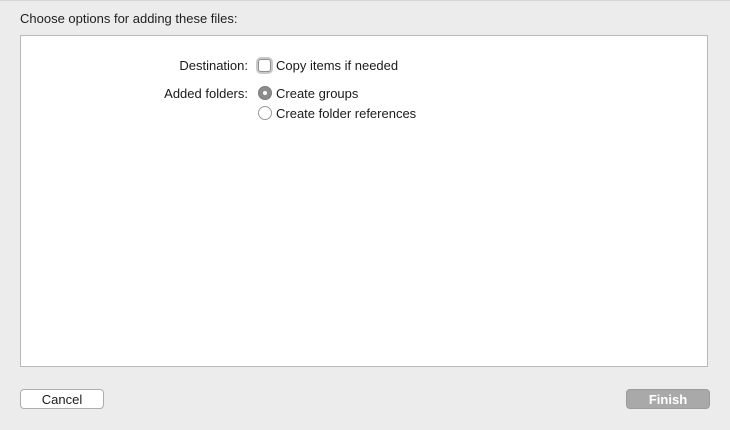 This screenshot has height=430, width=730. Describe the element at coordinates (668, 399) in the screenshot. I see `finish-button: Finish` at that location.